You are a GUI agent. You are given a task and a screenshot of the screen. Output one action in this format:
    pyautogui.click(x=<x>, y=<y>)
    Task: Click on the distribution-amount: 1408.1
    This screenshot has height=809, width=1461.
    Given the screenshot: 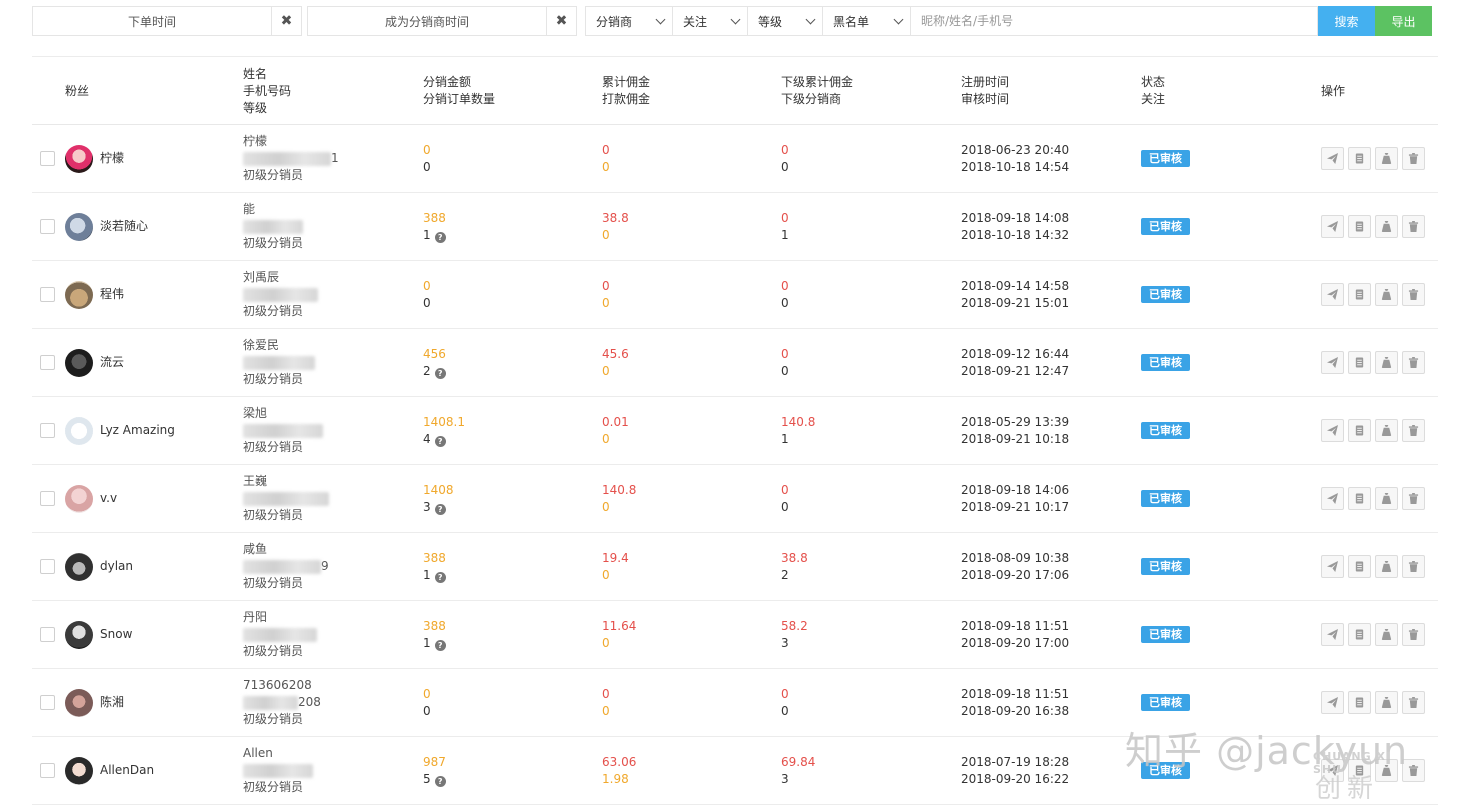 What is the action you would take?
    pyautogui.click(x=444, y=421)
    